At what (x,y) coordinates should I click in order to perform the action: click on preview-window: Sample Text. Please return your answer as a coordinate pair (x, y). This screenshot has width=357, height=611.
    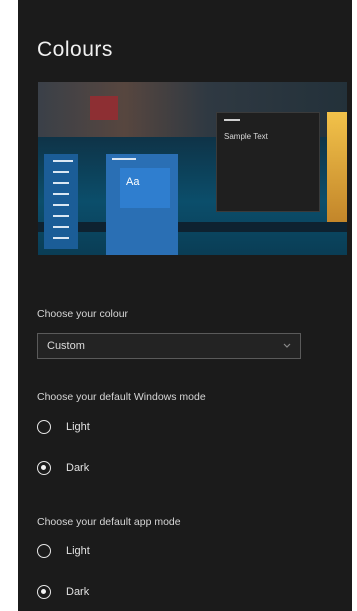
    Looking at the image, I should click on (268, 162).